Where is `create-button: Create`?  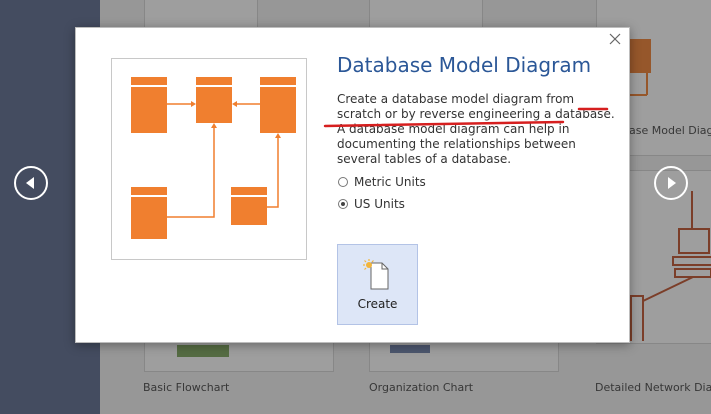 create-button: Create is located at coordinates (377, 284).